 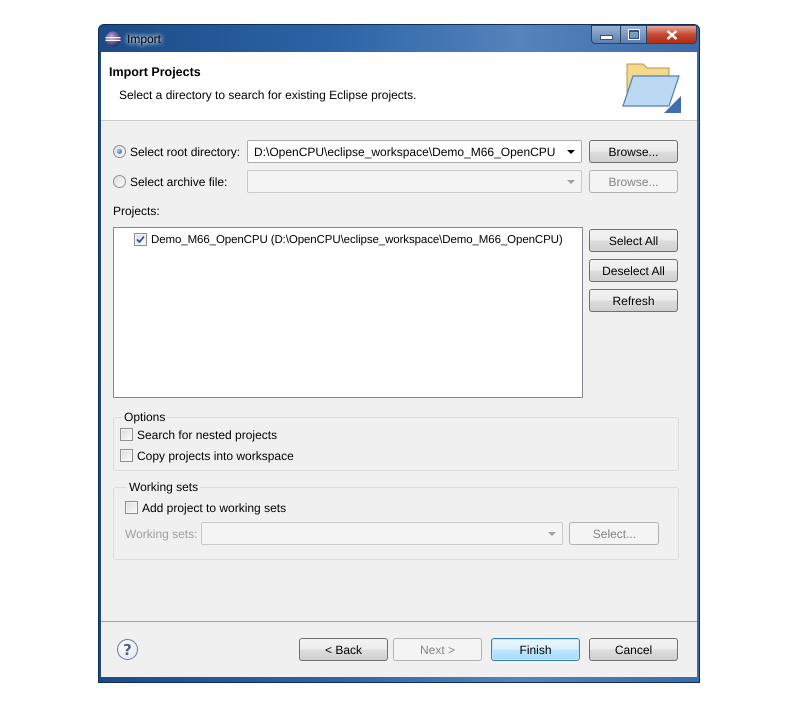 What do you see at coordinates (127, 649) in the screenshot?
I see `help-button: ?` at bounding box center [127, 649].